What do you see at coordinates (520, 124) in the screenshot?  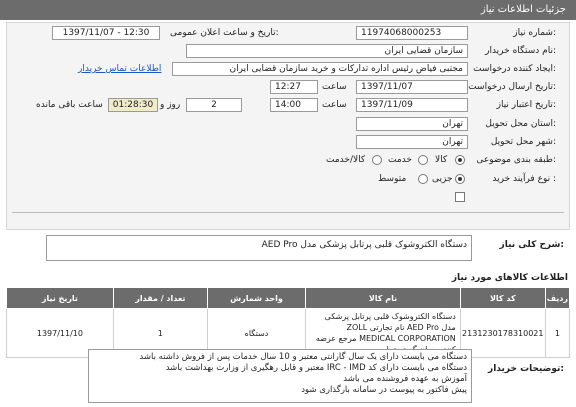 I see `province-label: استان محل تحویل:` at bounding box center [520, 124].